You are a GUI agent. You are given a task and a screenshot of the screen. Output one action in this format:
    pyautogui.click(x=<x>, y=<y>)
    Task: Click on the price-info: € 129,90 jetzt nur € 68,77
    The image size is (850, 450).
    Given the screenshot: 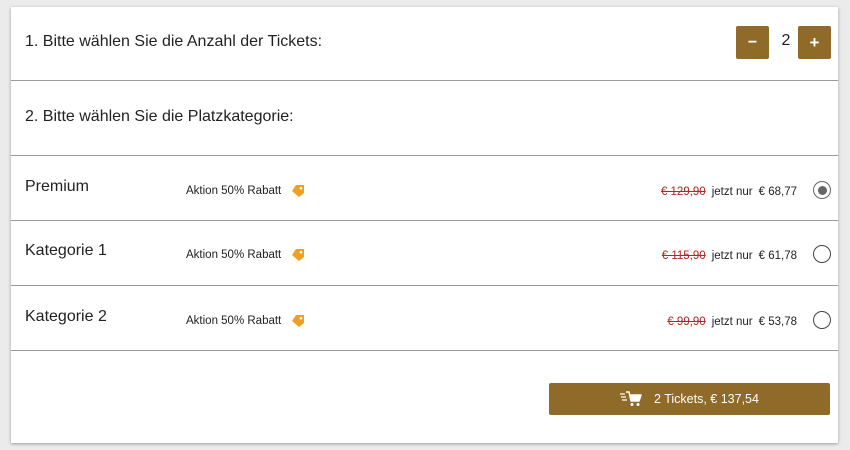 What is the action you would take?
    pyautogui.click(x=729, y=192)
    